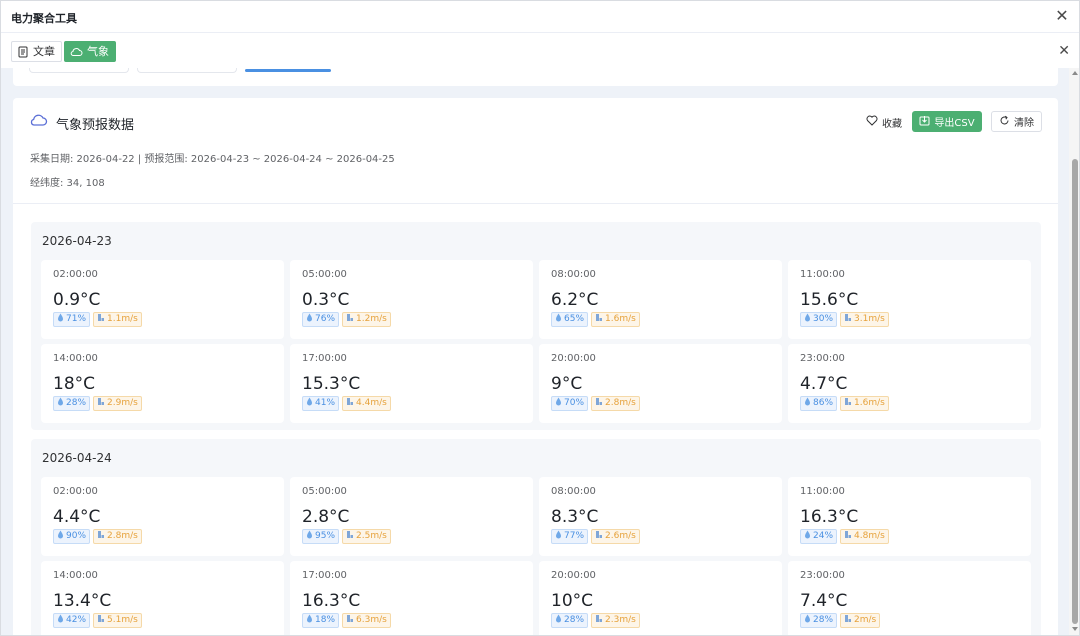 The height and width of the screenshot is (636, 1080). I want to click on slot-temperature: 7.4°C, so click(824, 601).